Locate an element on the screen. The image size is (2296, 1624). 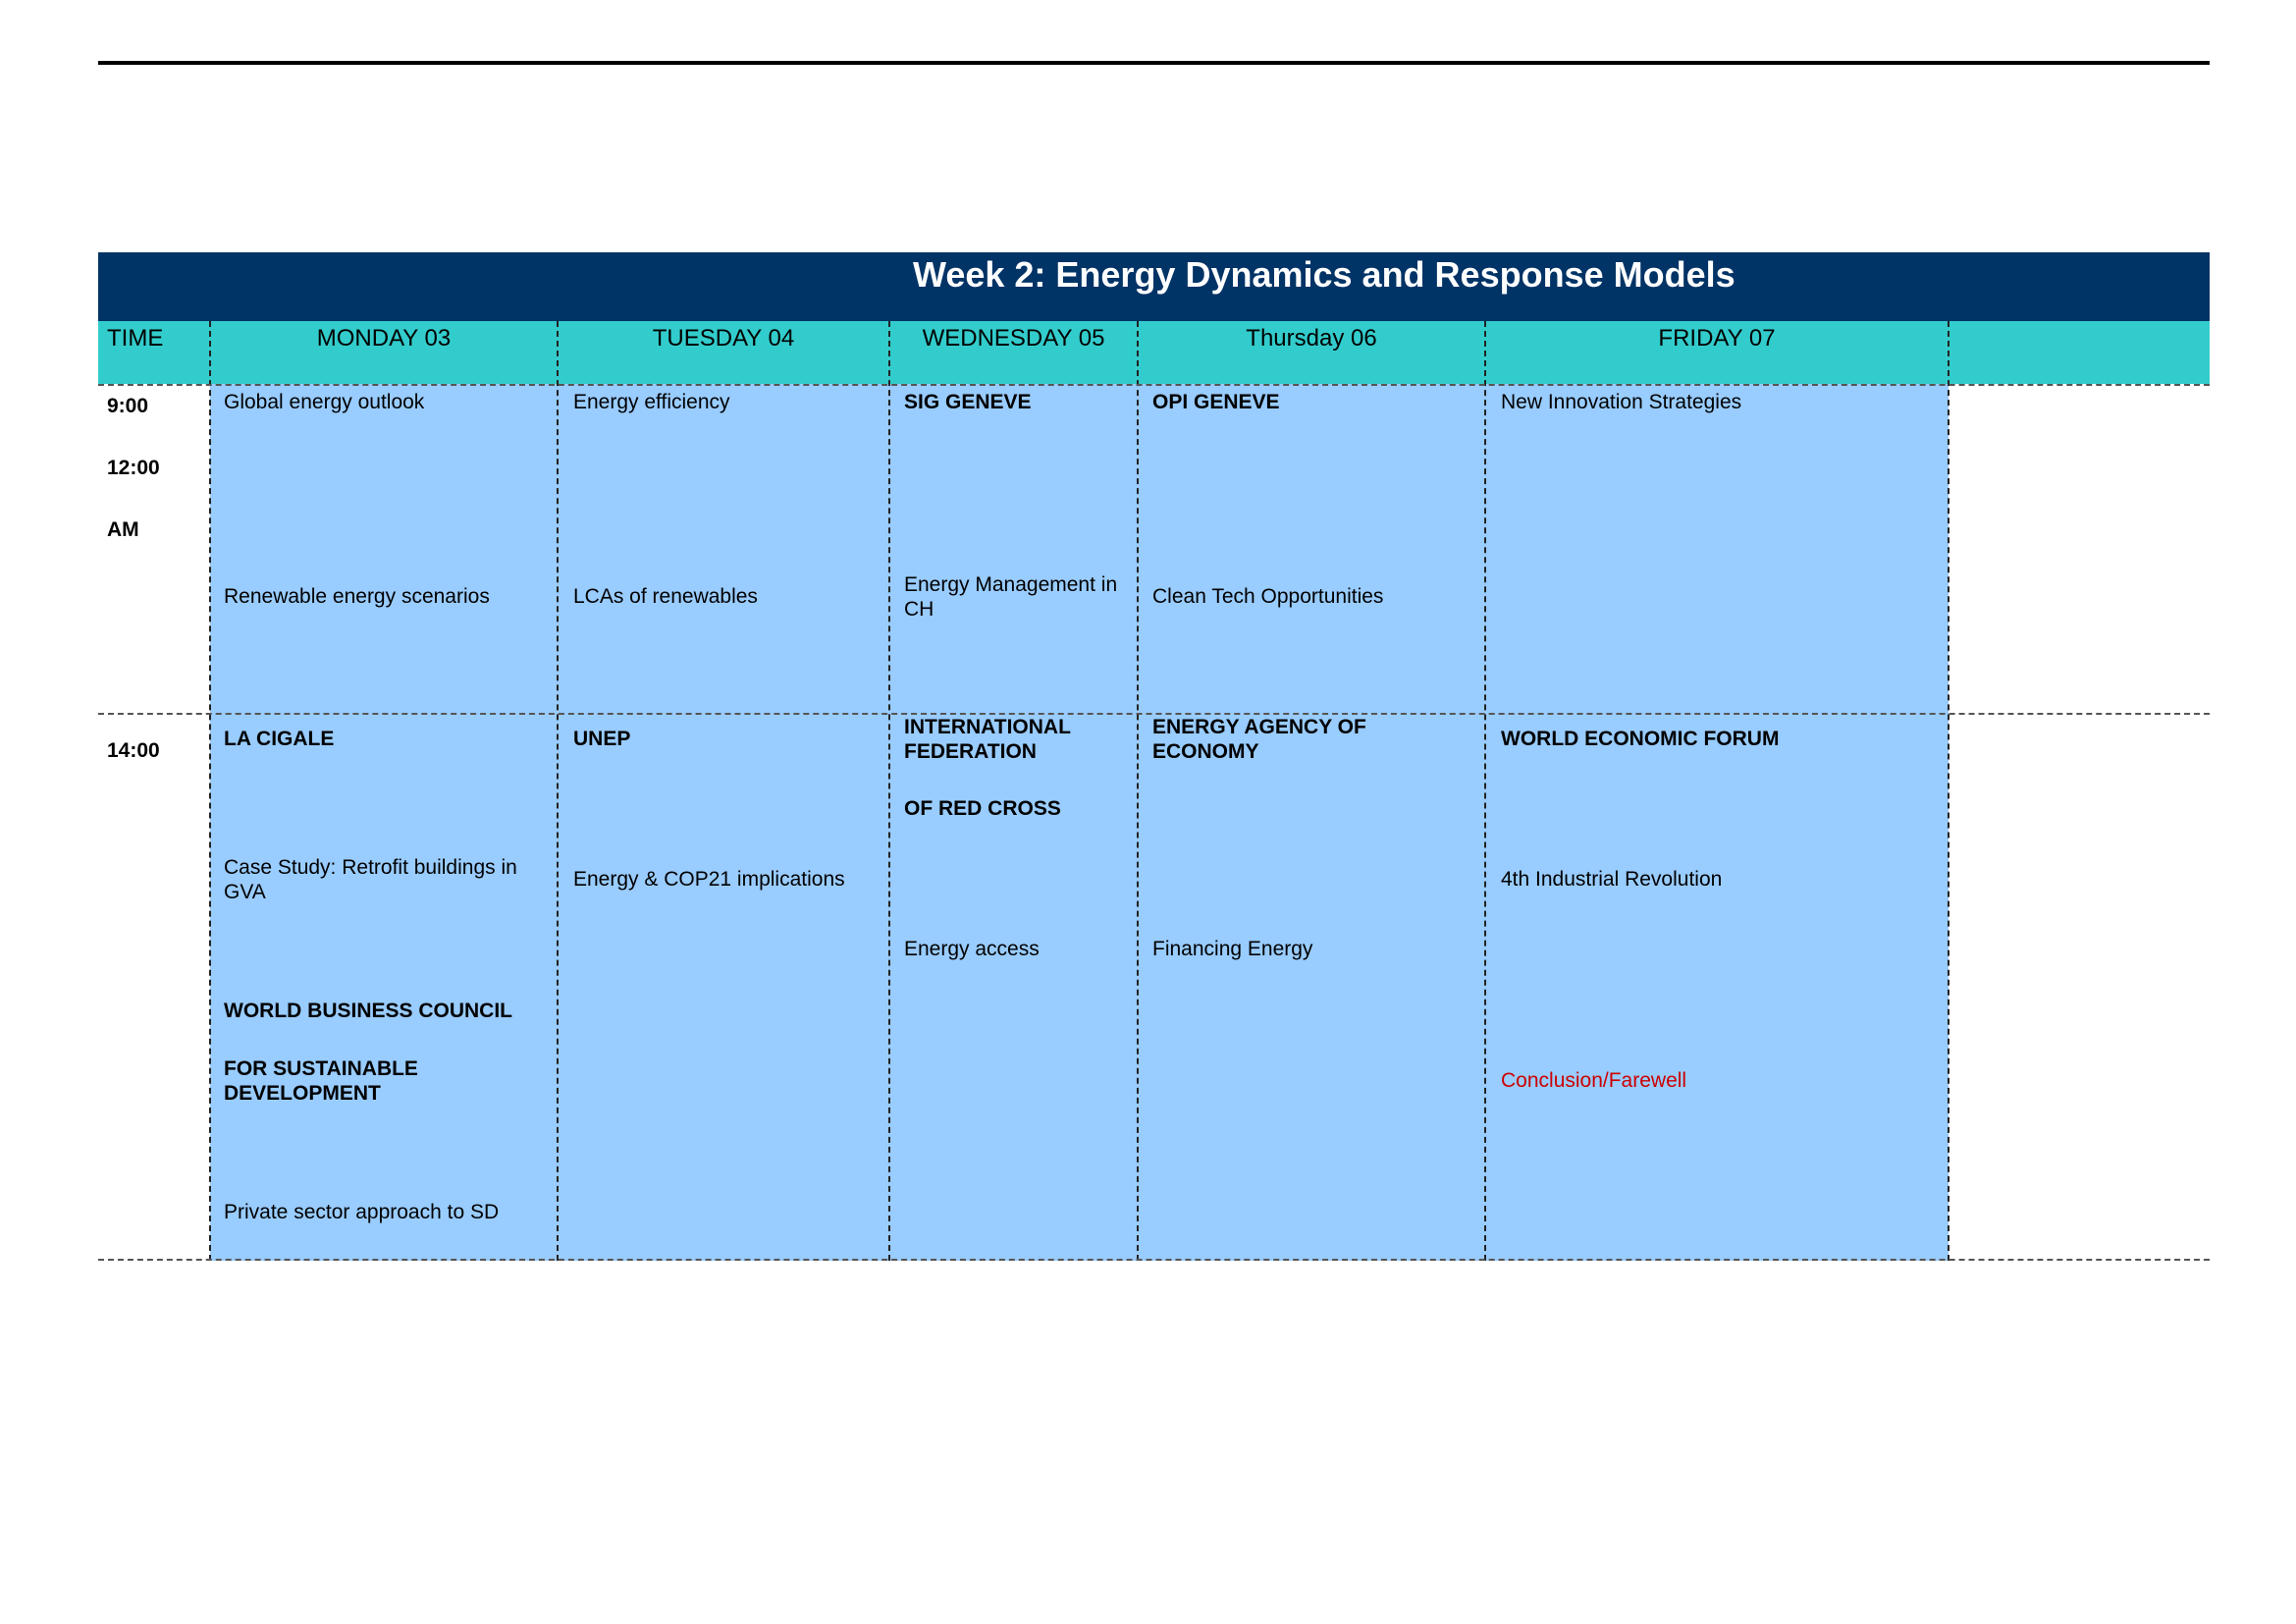
monday-afternoon-host-2b: FOR SUSTAINABLE DEVELOPMENT is located at coordinates (321, 1081).